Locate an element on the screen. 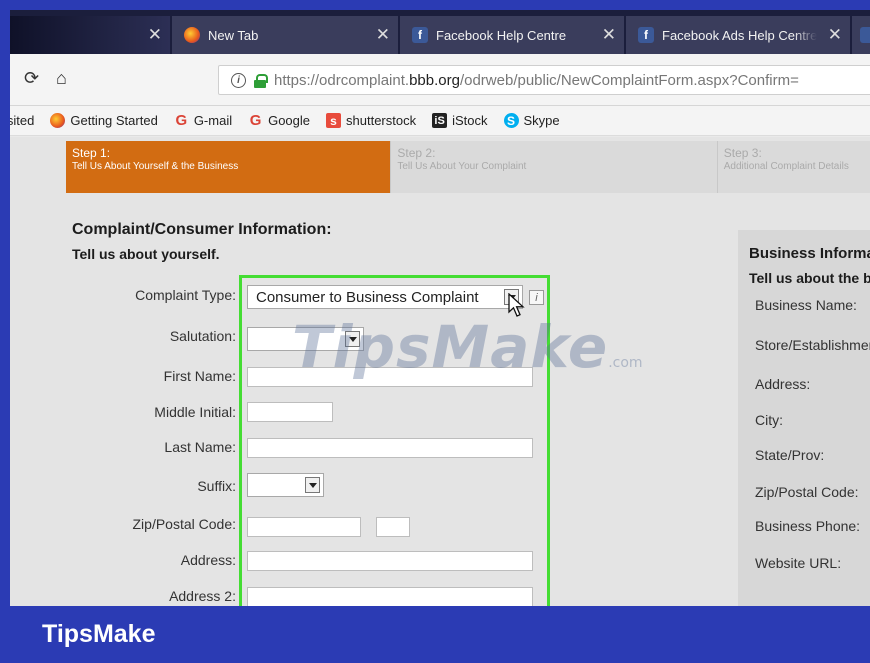  label-address: Address: is located at coordinates (208, 560).